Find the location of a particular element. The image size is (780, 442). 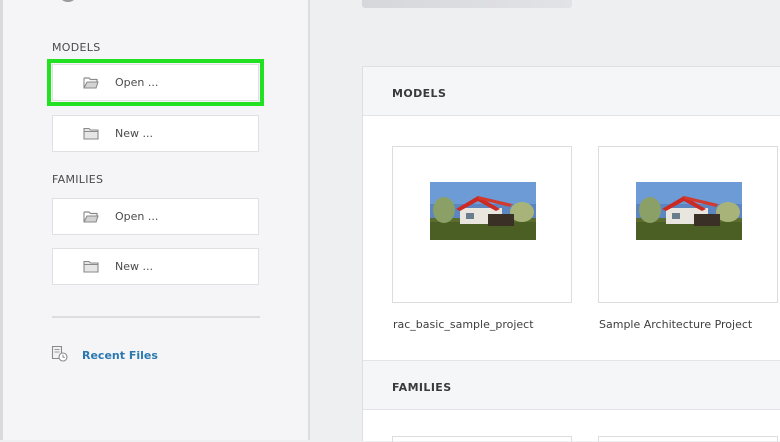

models-section-title: MODELS is located at coordinates (419, 93).